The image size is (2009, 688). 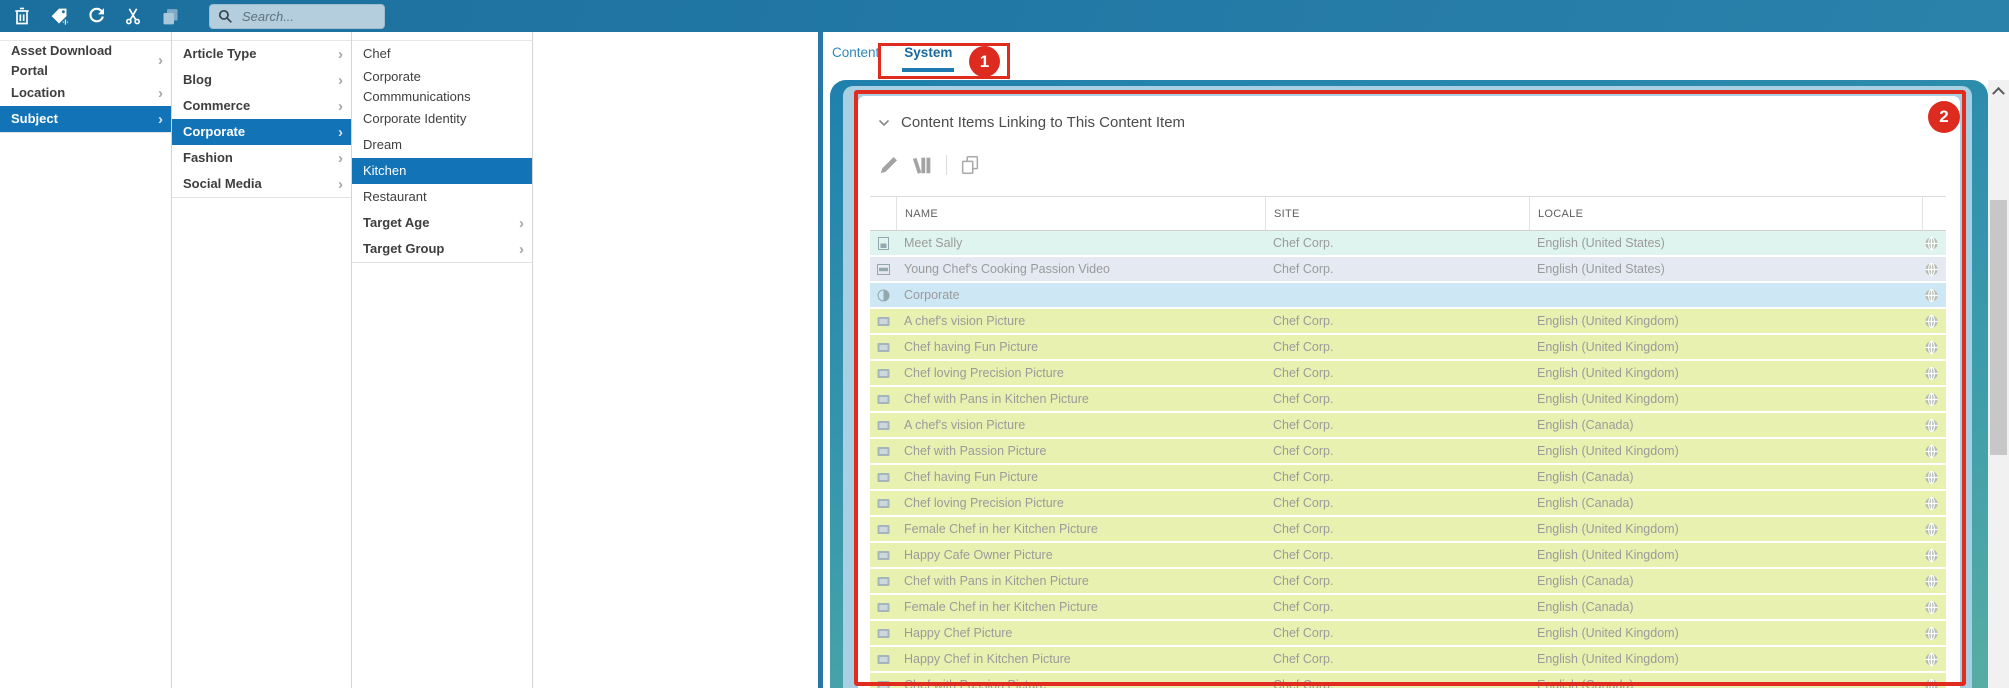 I want to click on menu-item-chef: Chef, so click(x=442, y=54).